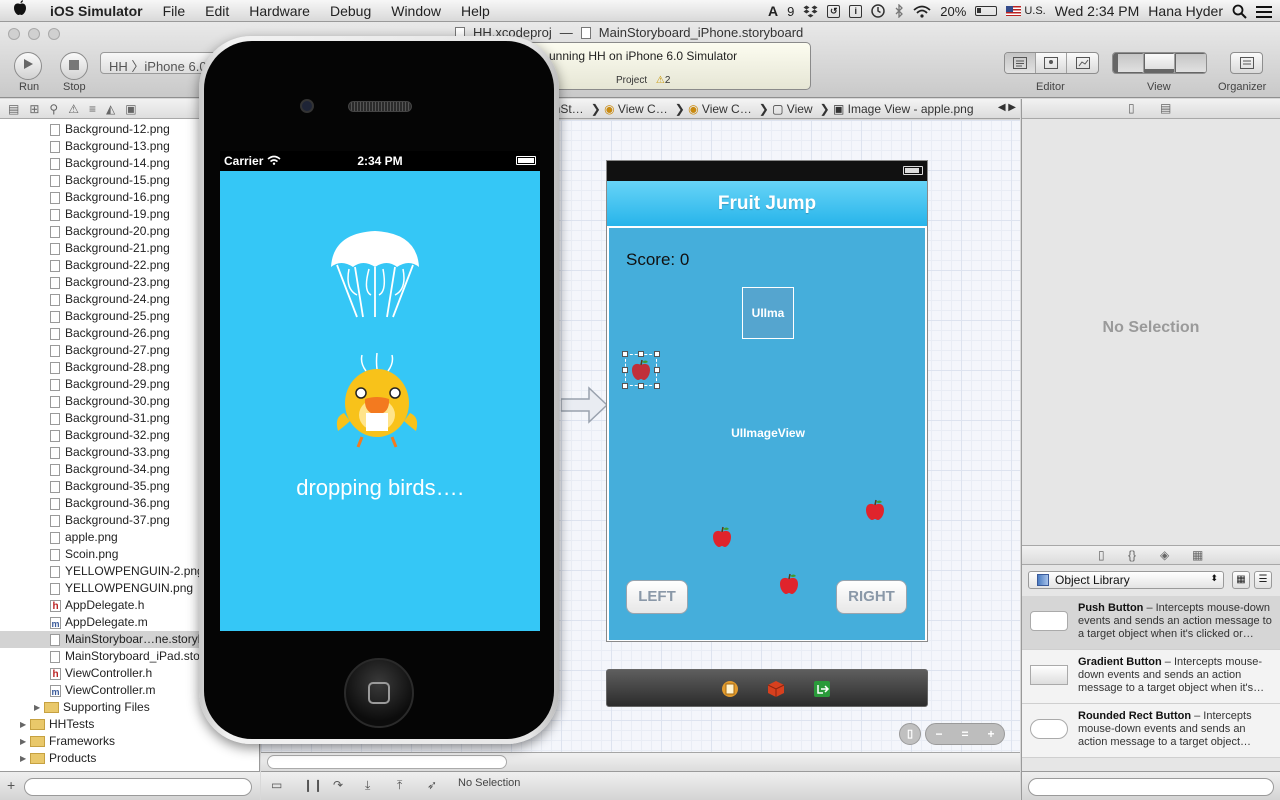 Image resolution: width=1280 pixels, height=800 pixels. Describe the element at coordinates (922, 11) in the screenshot. I see `wifi-icon` at that location.